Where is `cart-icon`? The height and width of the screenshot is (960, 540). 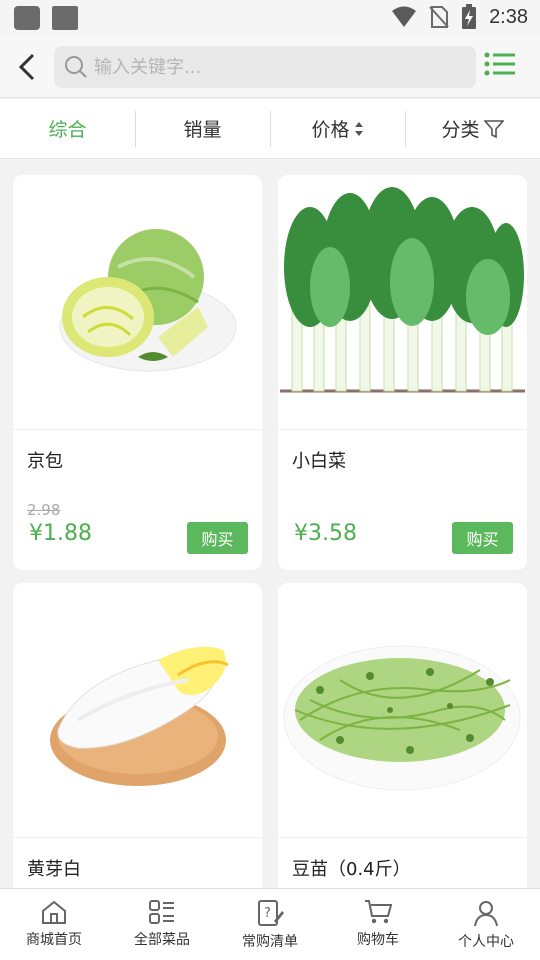 cart-icon is located at coordinates (378, 912).